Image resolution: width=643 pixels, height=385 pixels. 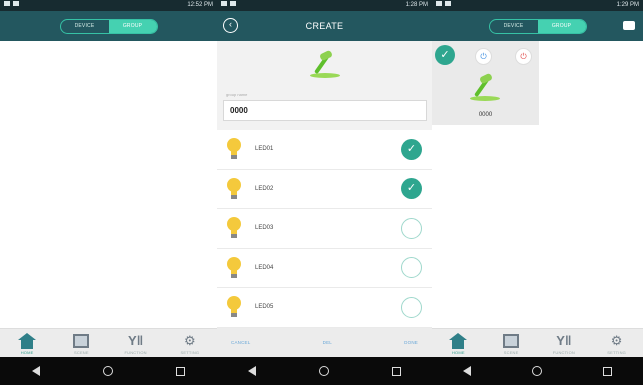 I want to click on group-name: 0000, so click(x=485, y=115).